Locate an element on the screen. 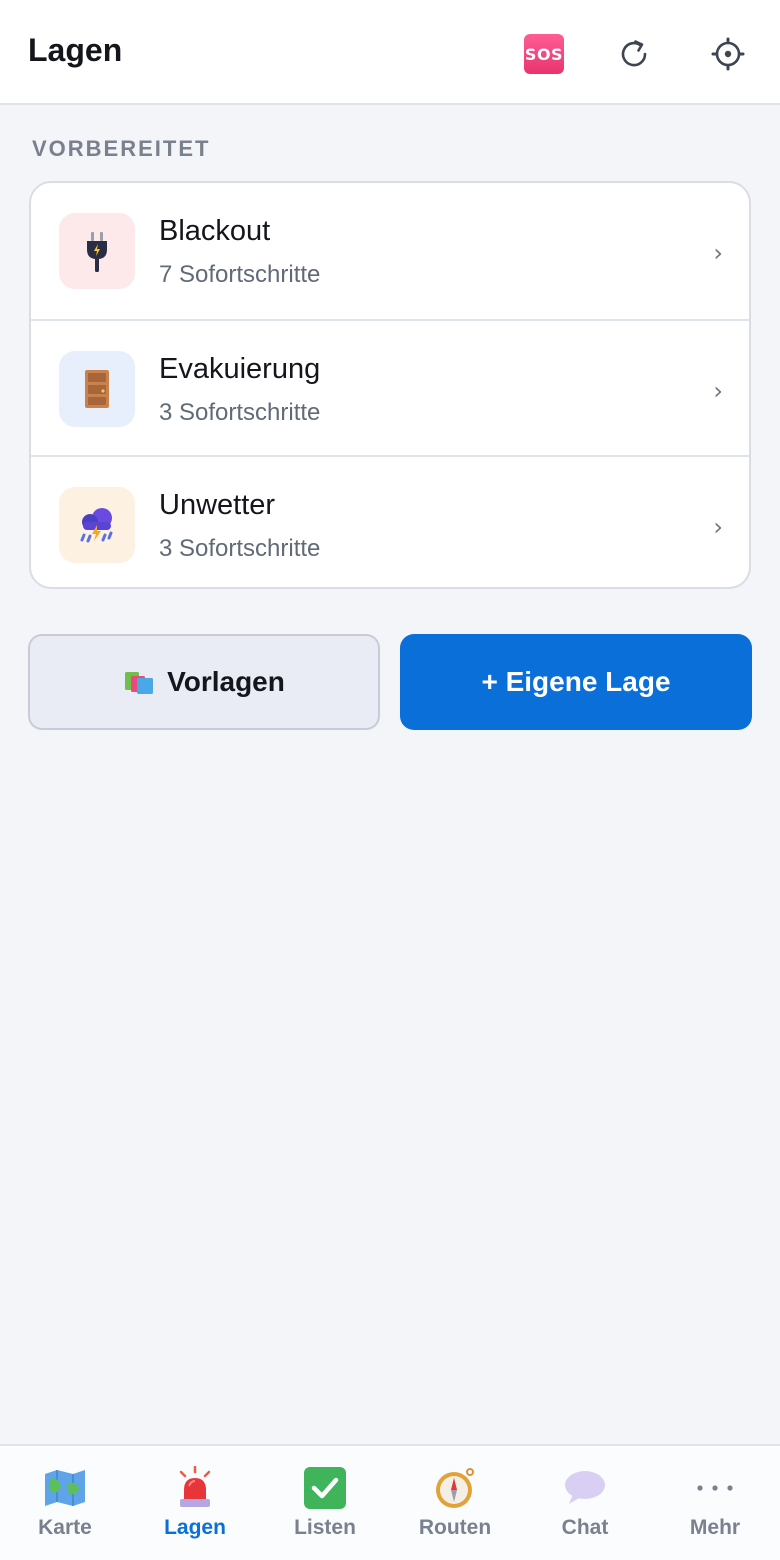 The image size is (780, 1560). templates-button: Vorlagen is located at coordinates (204, 682).